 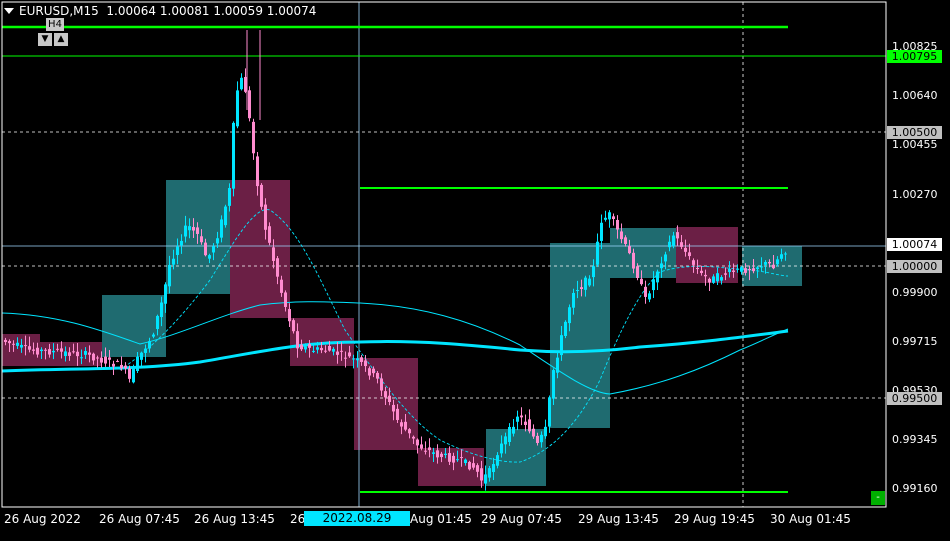 I want to click on price-tick: 0.99900, so click(x=915, y=292).